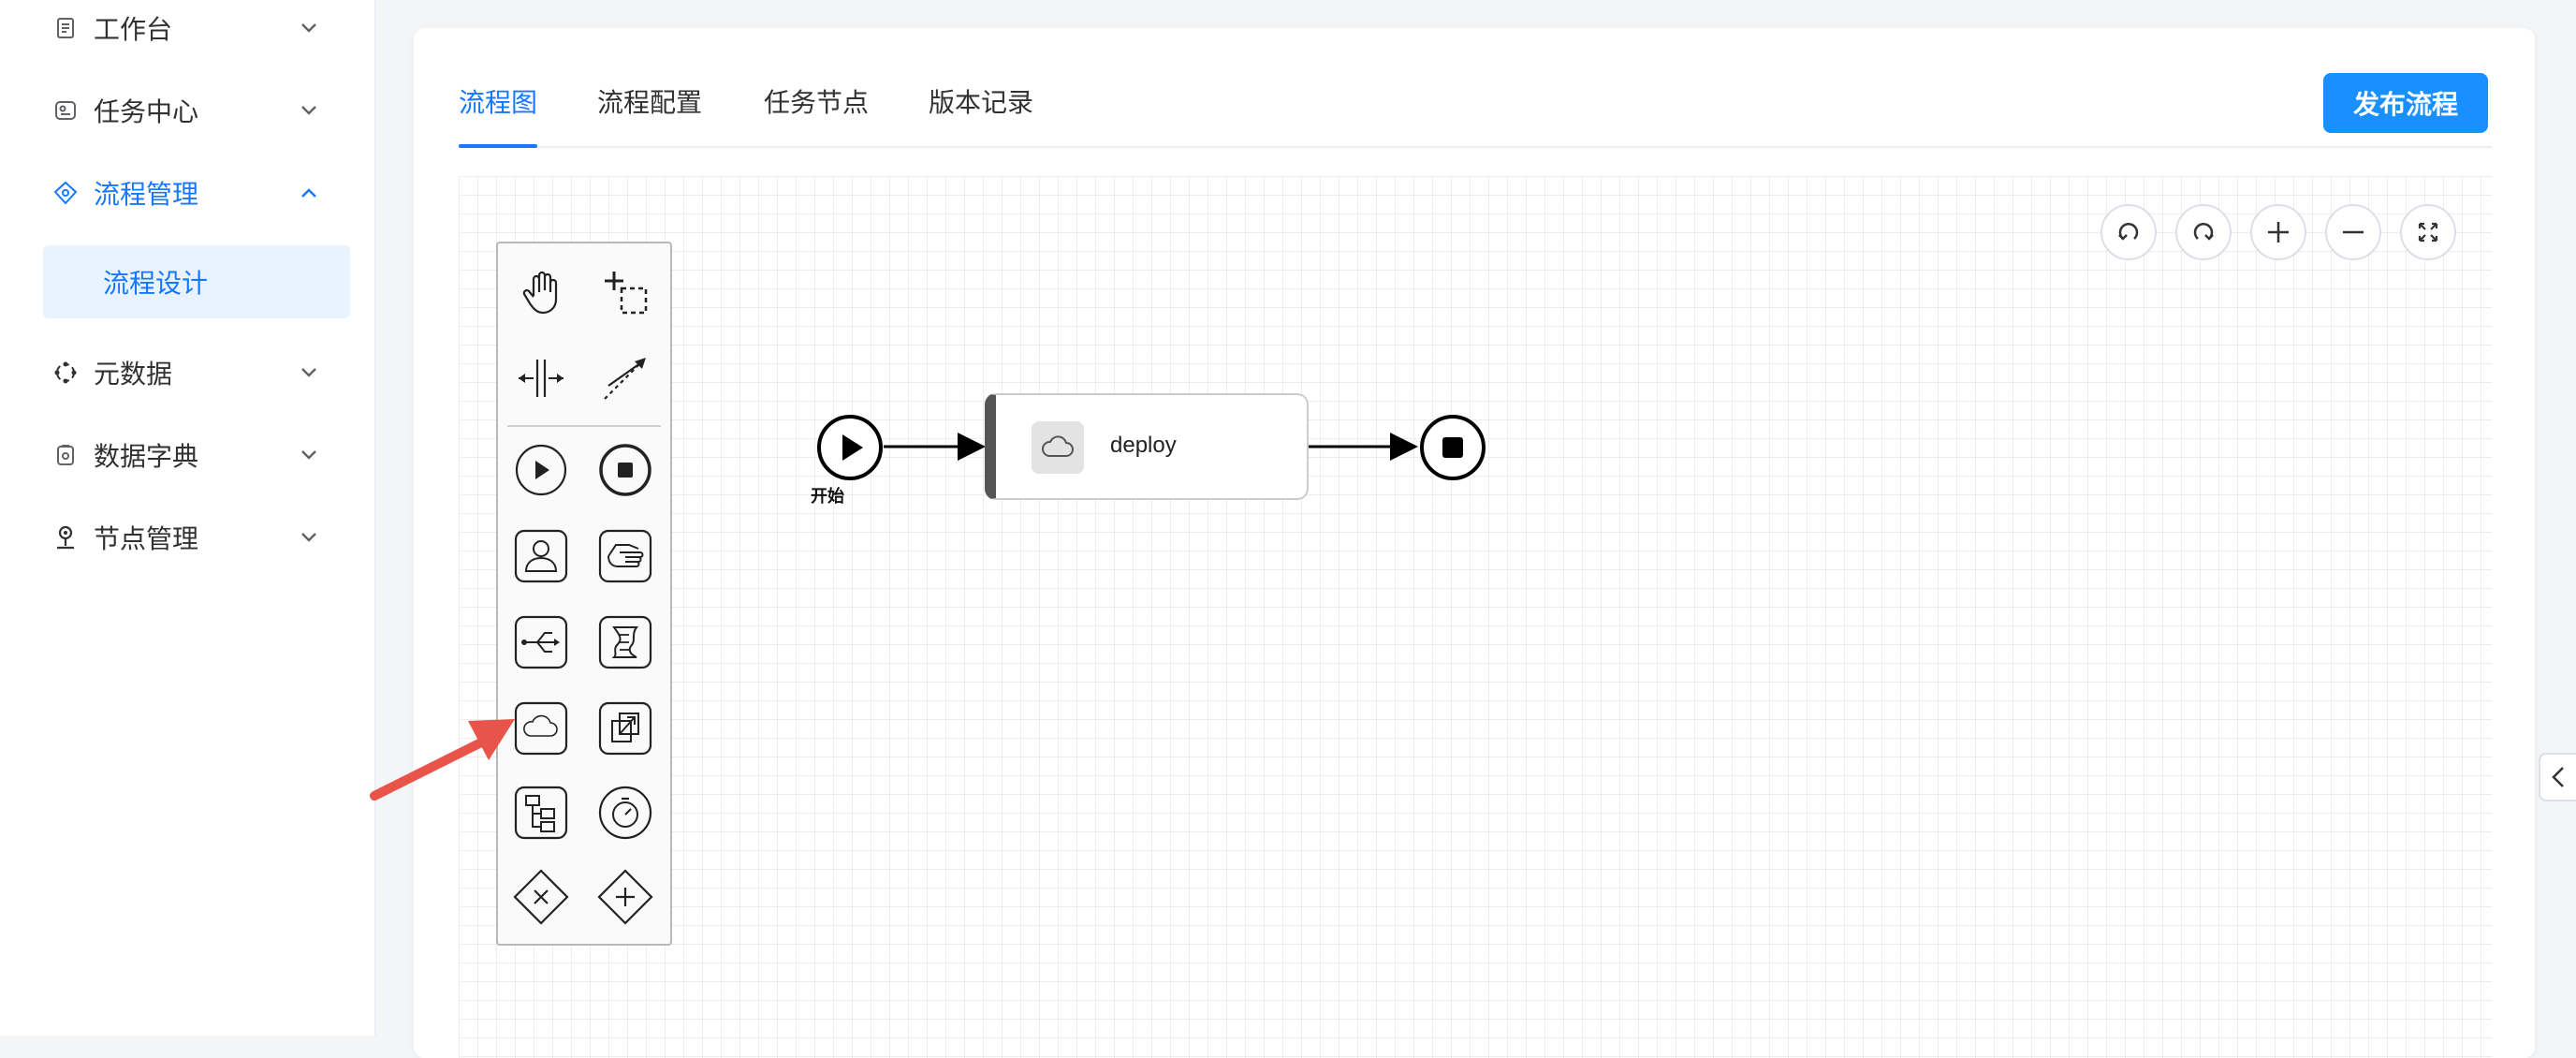 The width and height of the screenshot is (2576, 1058). Describe the element at coordinates (541, 292) in the screenshot. I see `hand-tool-icon` at that location.